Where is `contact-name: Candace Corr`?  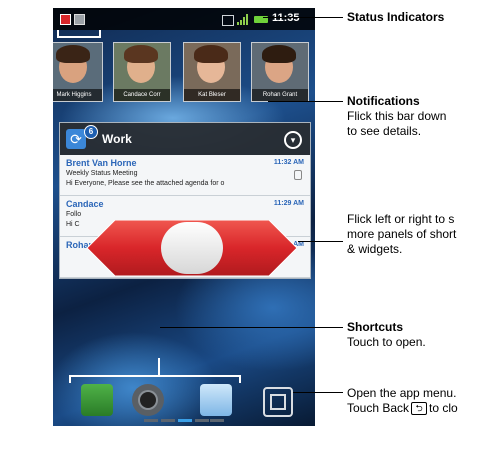 contact-name: Candace Corr is located at coordinates (142, 95).